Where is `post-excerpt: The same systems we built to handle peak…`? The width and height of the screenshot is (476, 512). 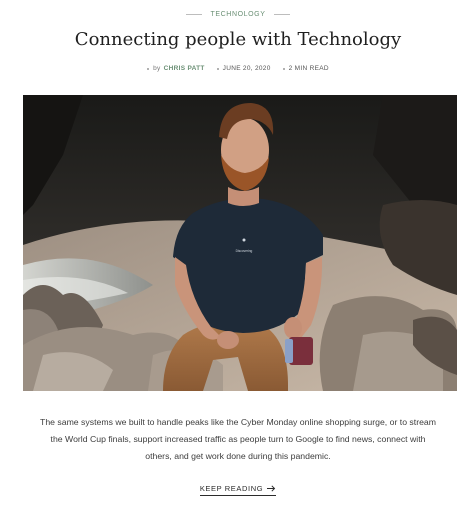
post-excerpt: The same systems we built to handle peak… is located at coordinates (238, 439).